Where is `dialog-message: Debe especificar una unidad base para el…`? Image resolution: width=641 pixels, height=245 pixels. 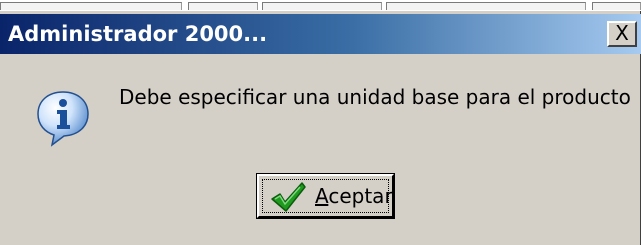 dialog-message: Debe especificar una unidad base para el… is located at coordinates (375, 97).